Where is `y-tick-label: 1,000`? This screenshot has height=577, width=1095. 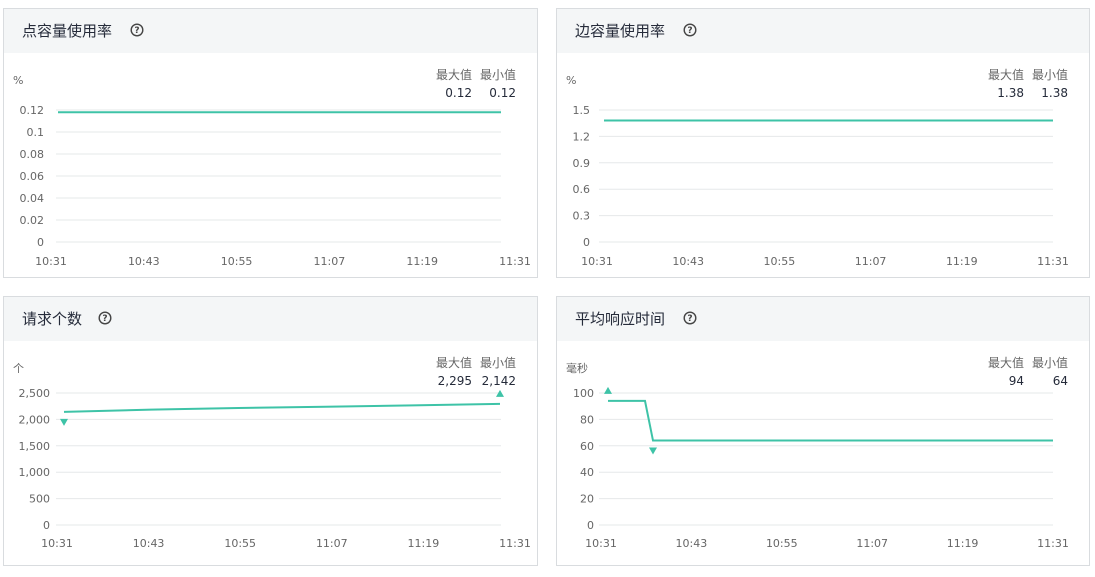
y-tick-label: 1,000 is located at coordinates (35, 472).